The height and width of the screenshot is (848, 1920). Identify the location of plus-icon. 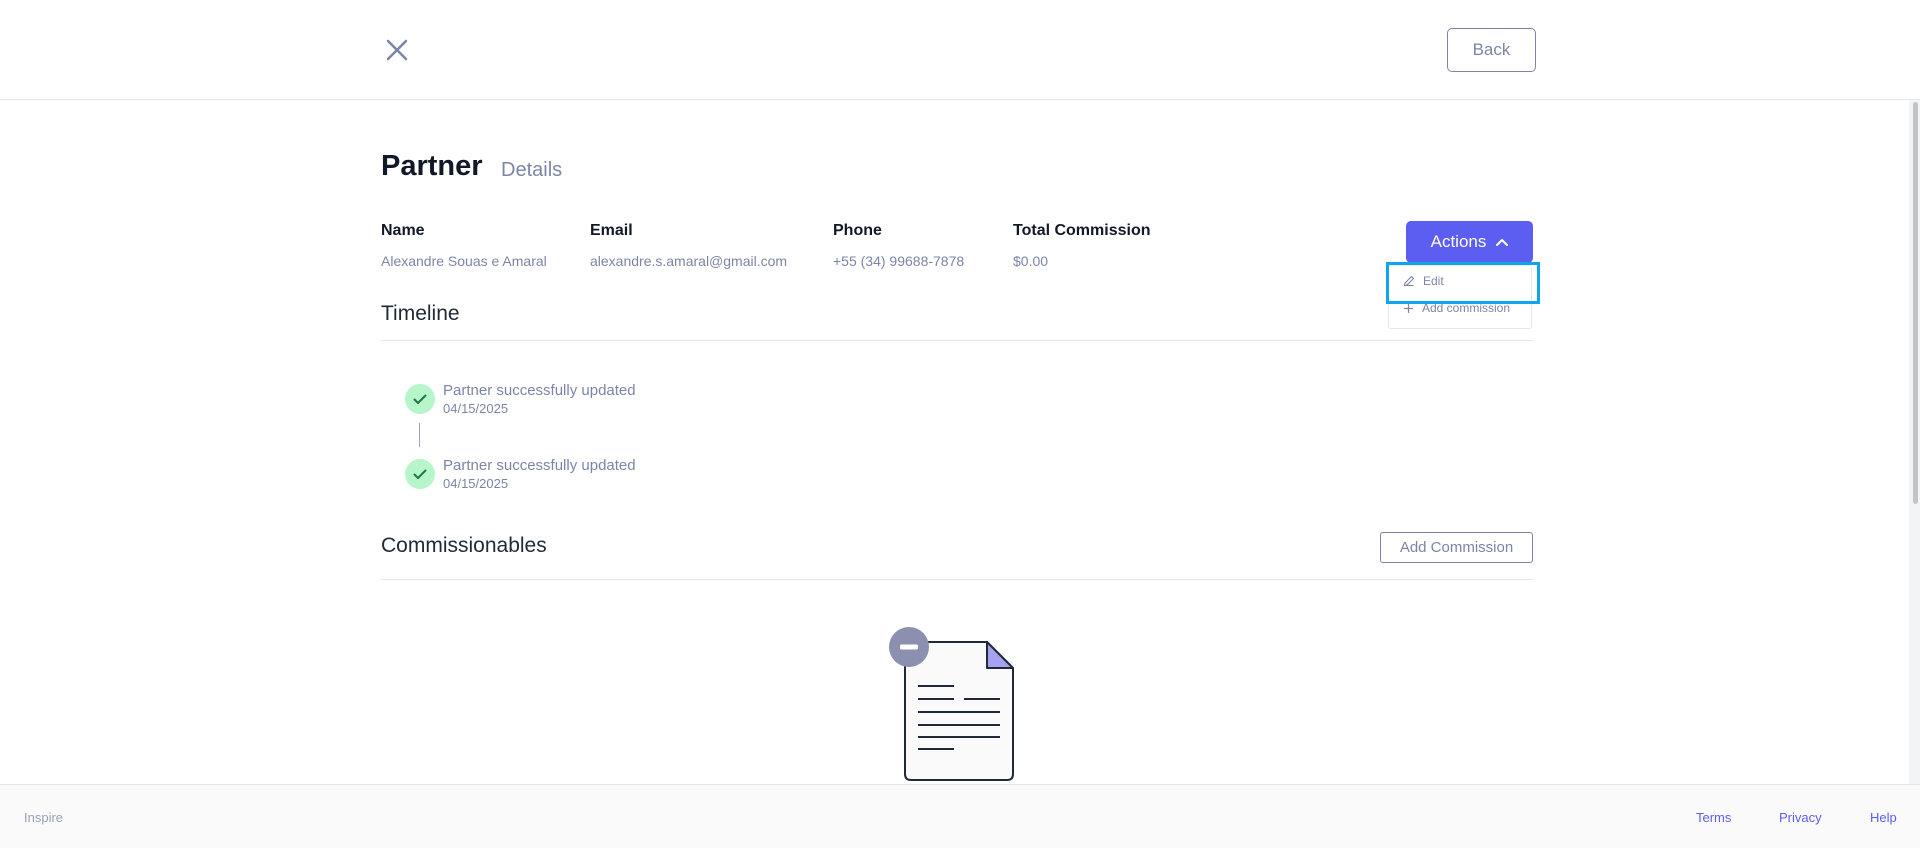
(1408, 308).